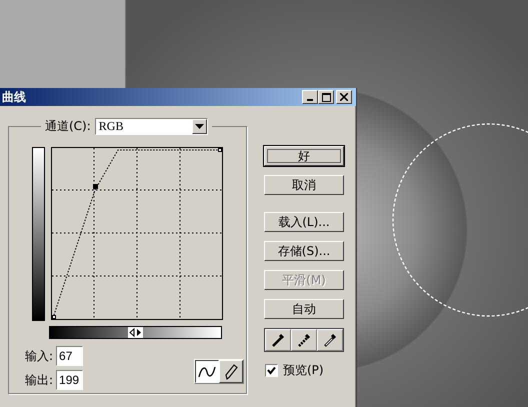 This screenshot has height=407, width=528. I want to click on dialog-button: 好, so click(304, 156).